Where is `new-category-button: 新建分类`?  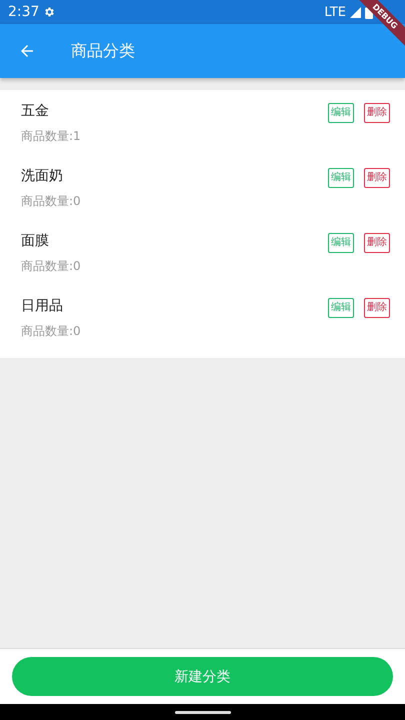
new-category-button: 新建分类 is located at coordinates (202, 676).